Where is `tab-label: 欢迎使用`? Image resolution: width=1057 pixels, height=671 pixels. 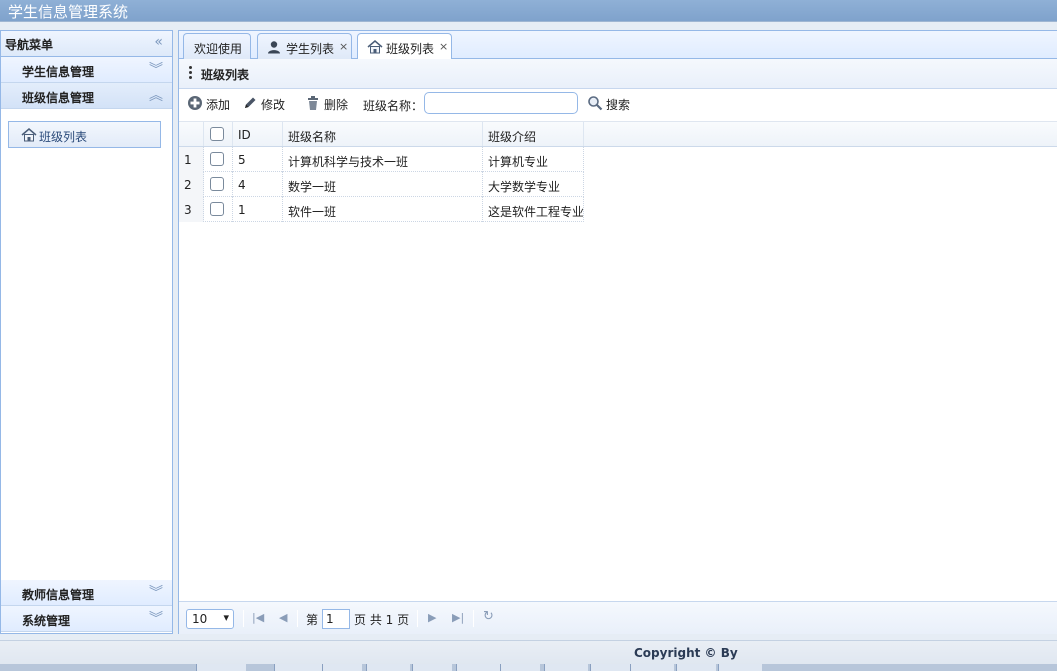 tab-label: 欢迎使用 is located at coordinates (218, 49).